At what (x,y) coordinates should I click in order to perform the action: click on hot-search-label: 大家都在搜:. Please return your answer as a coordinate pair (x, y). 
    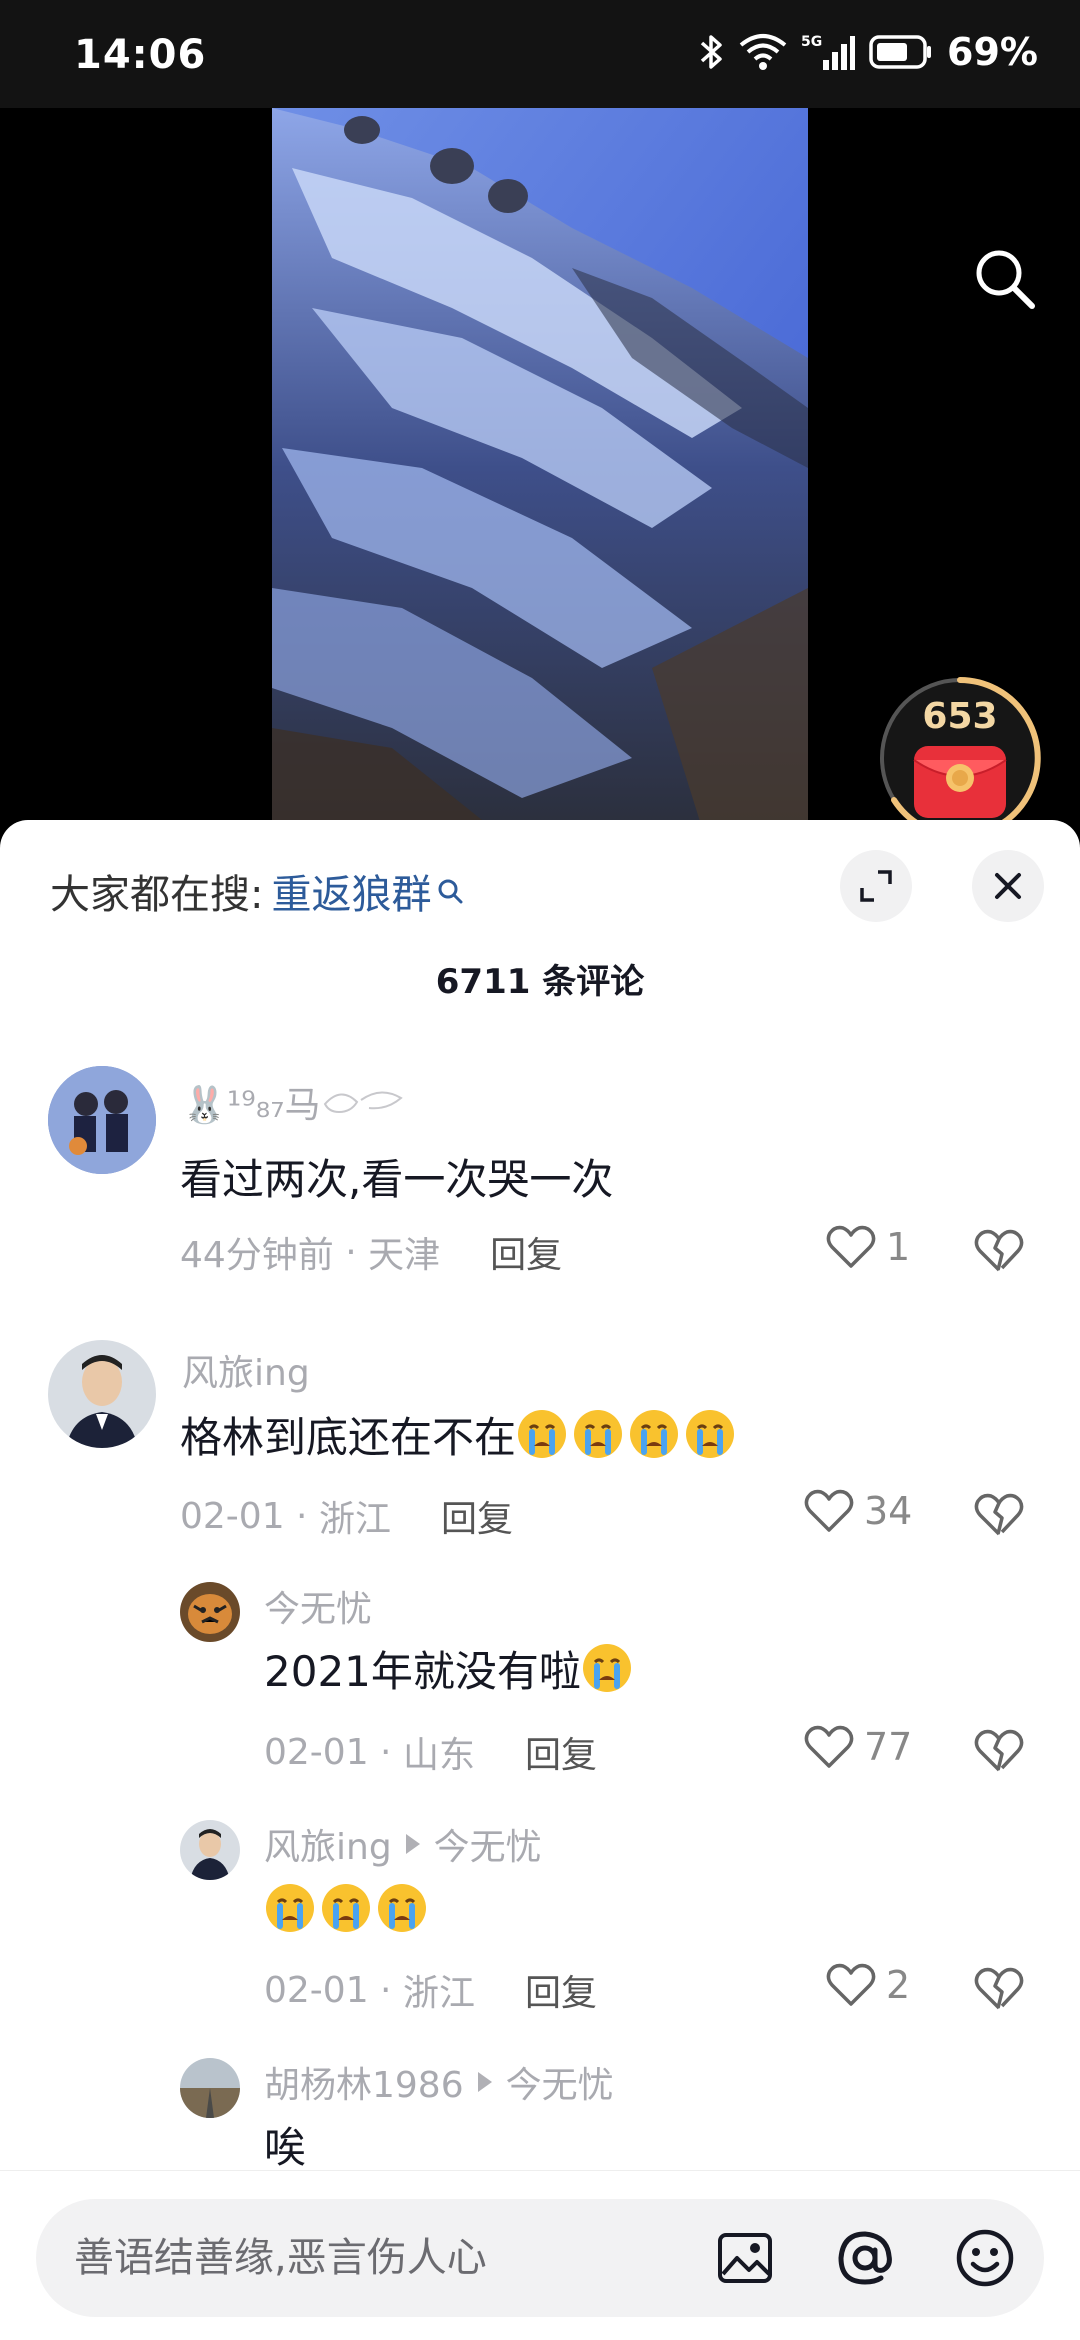
    Looking at the image, I should click on (157, 895).